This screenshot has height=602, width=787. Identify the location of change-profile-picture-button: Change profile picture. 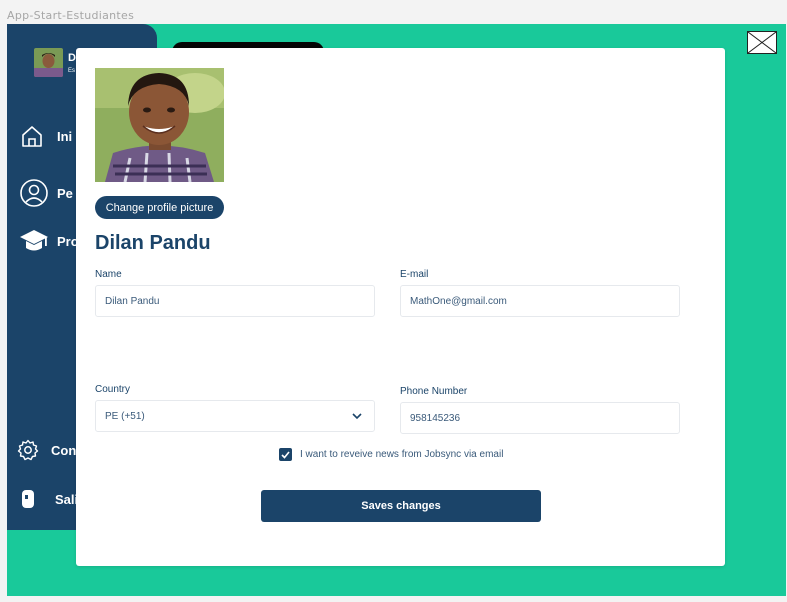
(159, 207).